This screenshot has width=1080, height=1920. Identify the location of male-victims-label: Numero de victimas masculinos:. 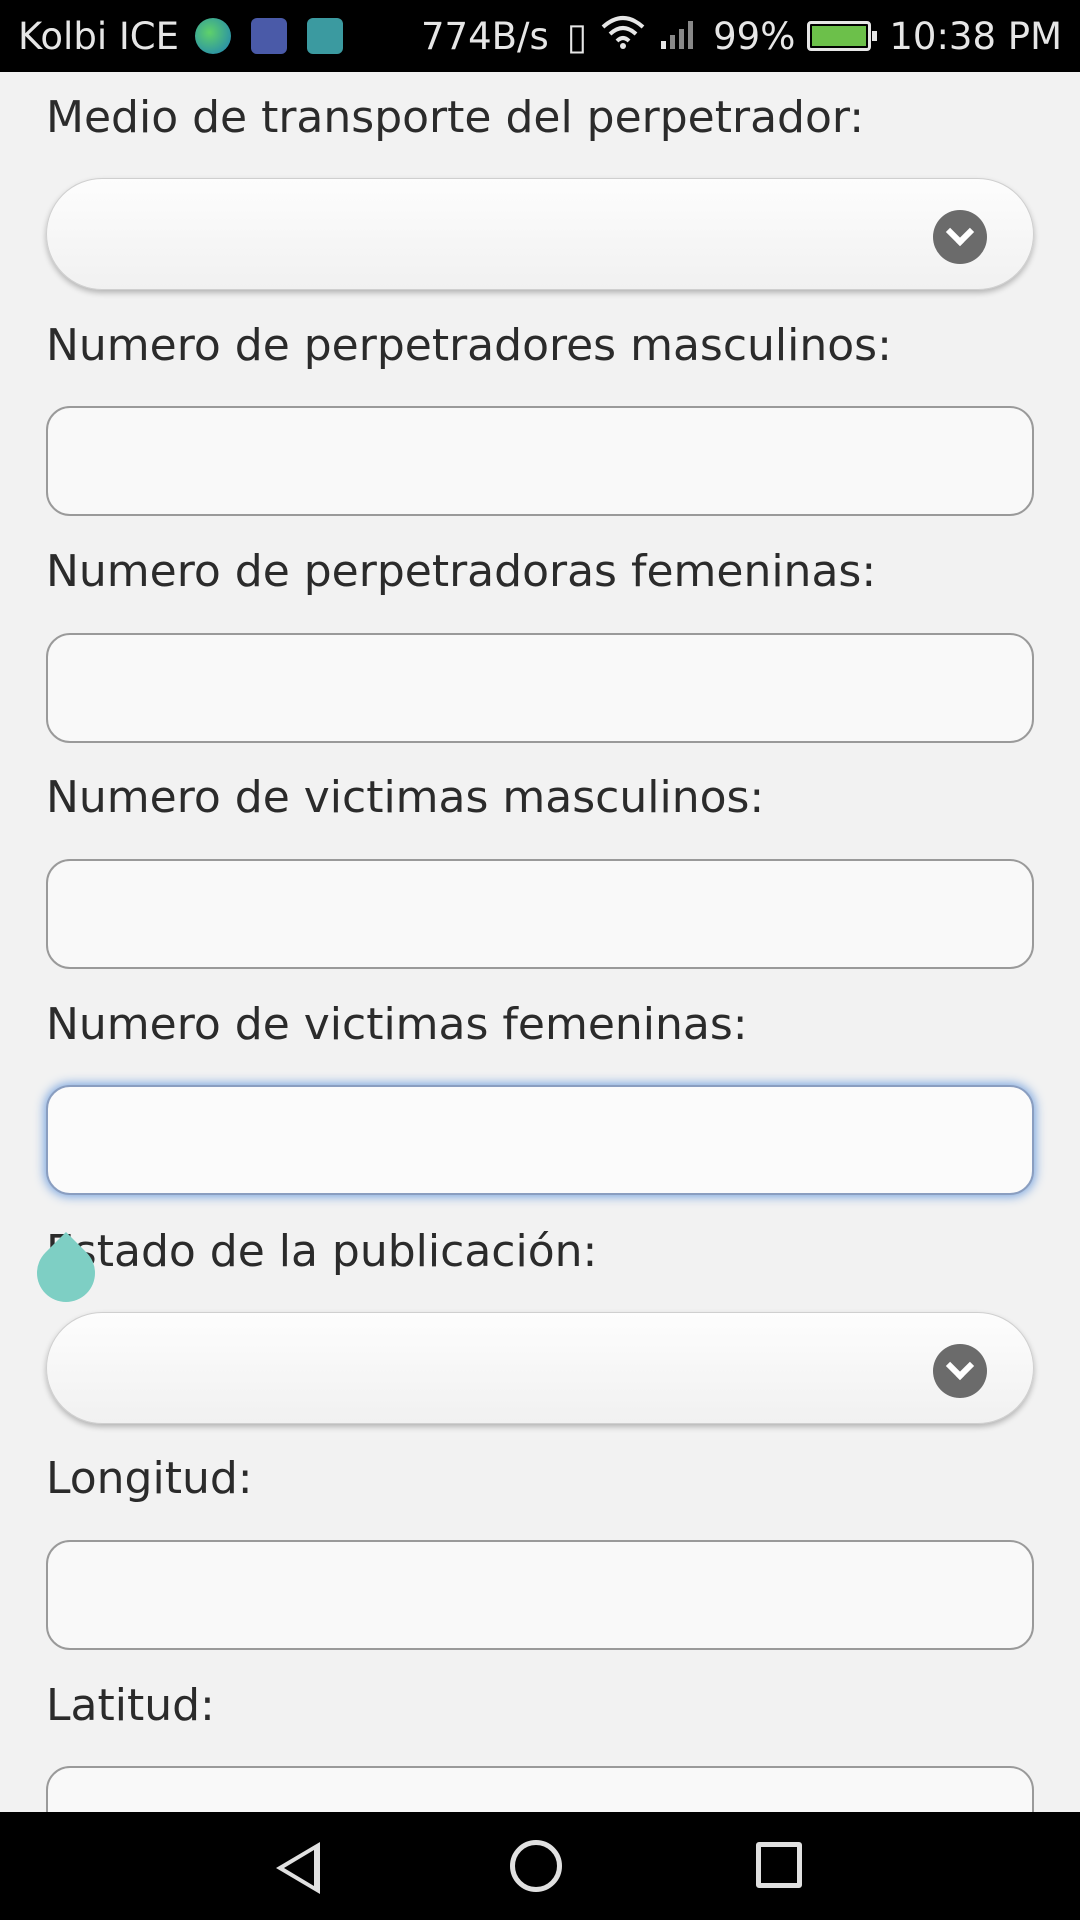
(405, 797).